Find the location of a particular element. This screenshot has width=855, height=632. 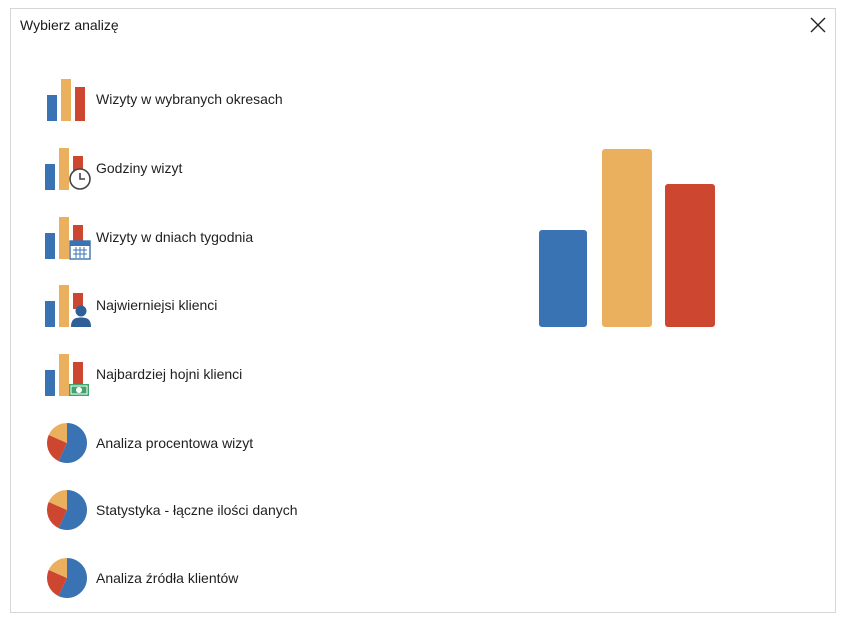

analysis-item-label: Najbardziej hojni klienci is located at coordinates (169, 374).